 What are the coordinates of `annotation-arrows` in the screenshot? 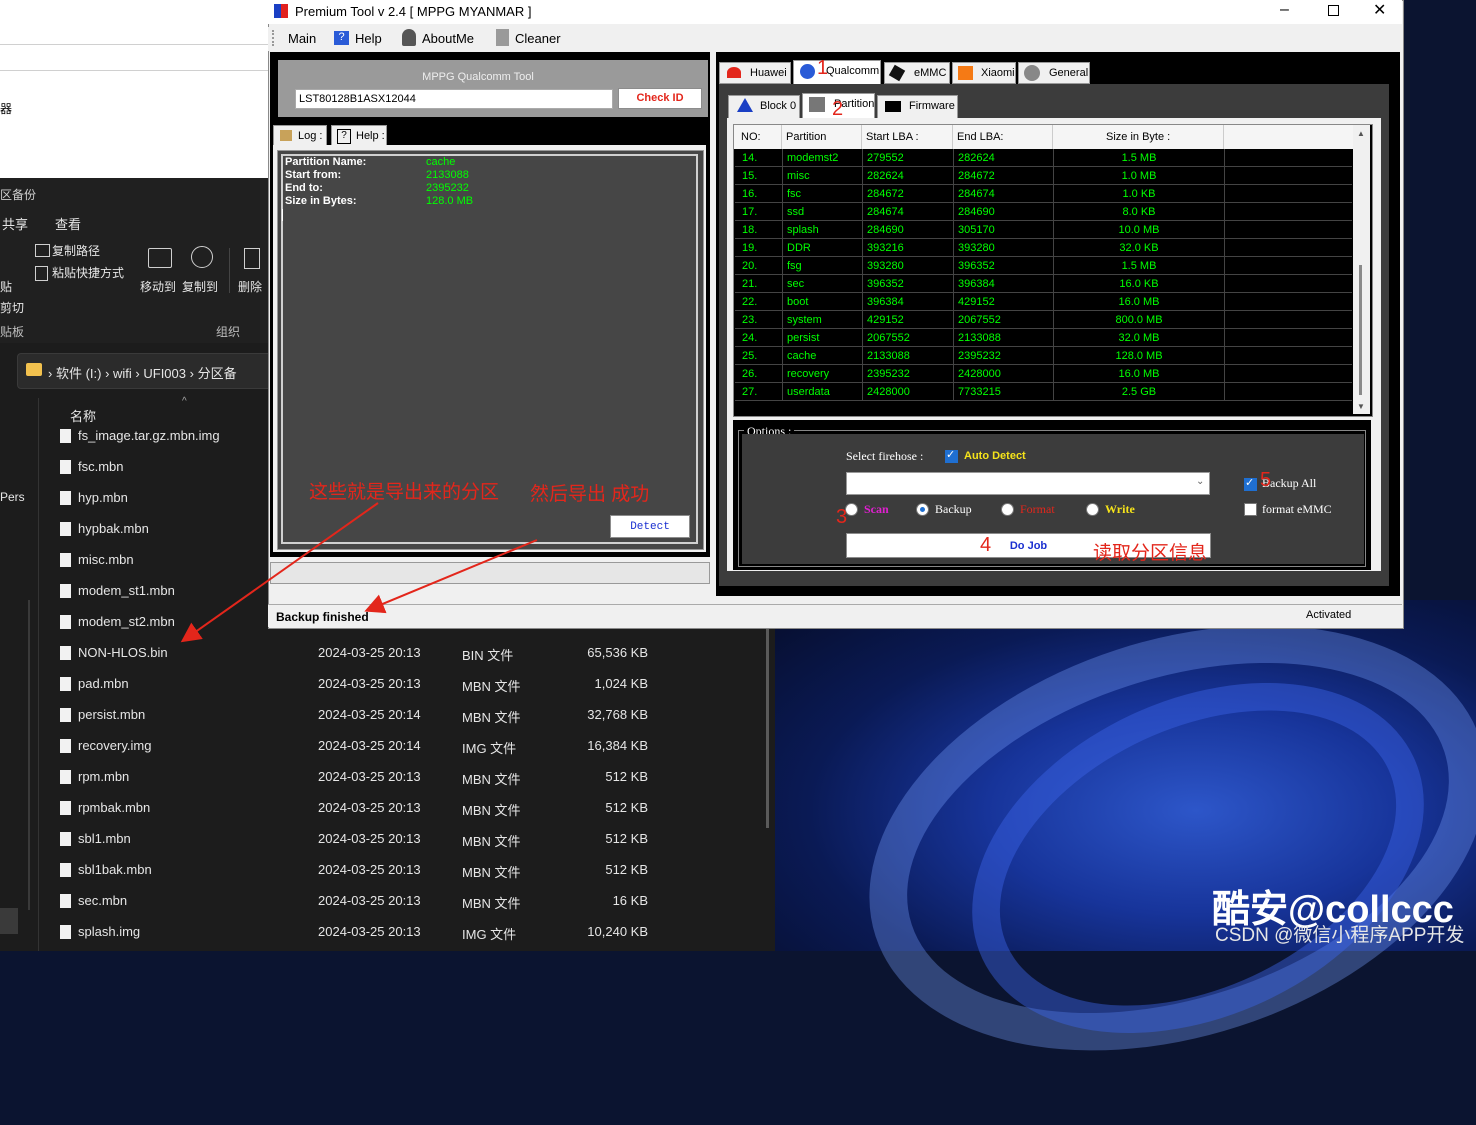 It's located at (359, 572).